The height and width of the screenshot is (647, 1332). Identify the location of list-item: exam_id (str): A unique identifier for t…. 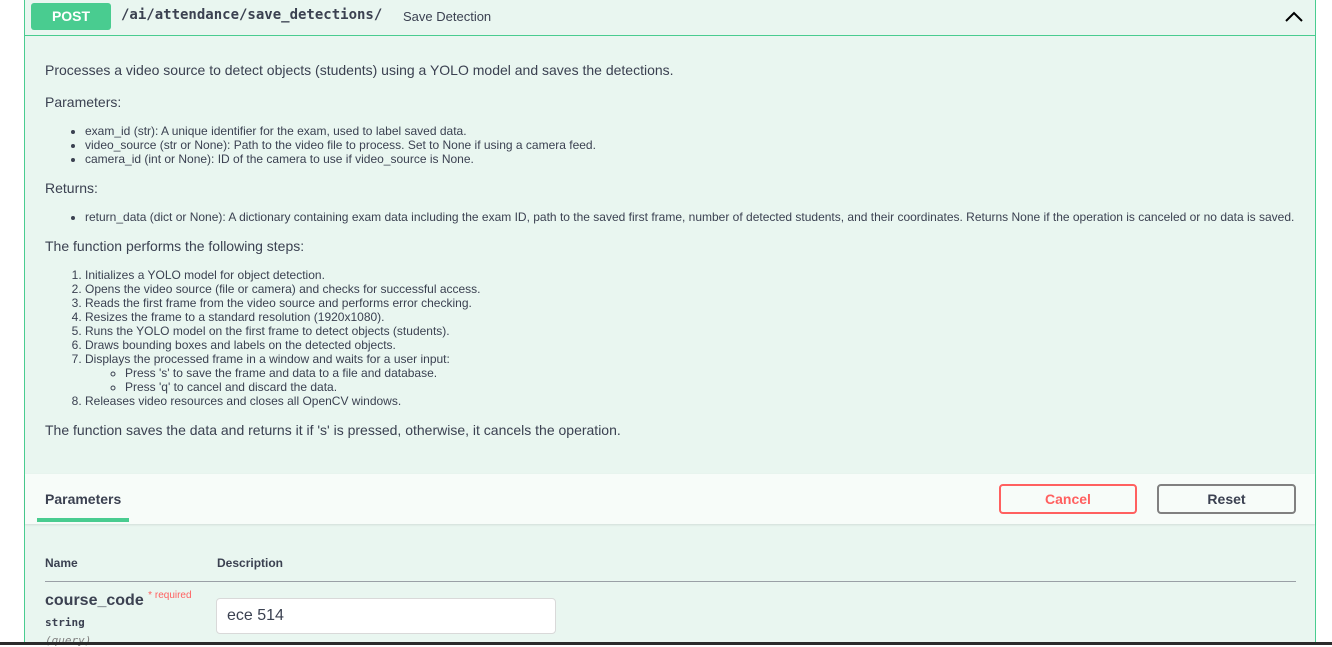
(700, 131).